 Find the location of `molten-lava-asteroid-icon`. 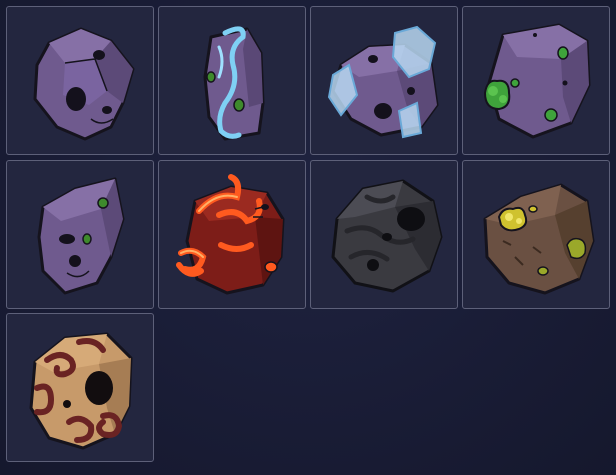

molten-lava-asteroid-icon is located at coordinates (230, 234).